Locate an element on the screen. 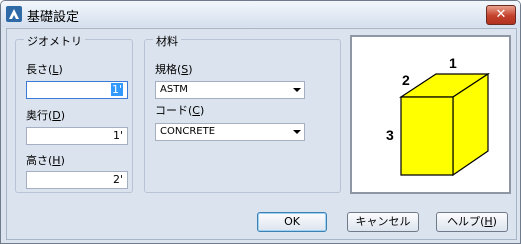  length-input: 1' is located at coordinates (77, 90).